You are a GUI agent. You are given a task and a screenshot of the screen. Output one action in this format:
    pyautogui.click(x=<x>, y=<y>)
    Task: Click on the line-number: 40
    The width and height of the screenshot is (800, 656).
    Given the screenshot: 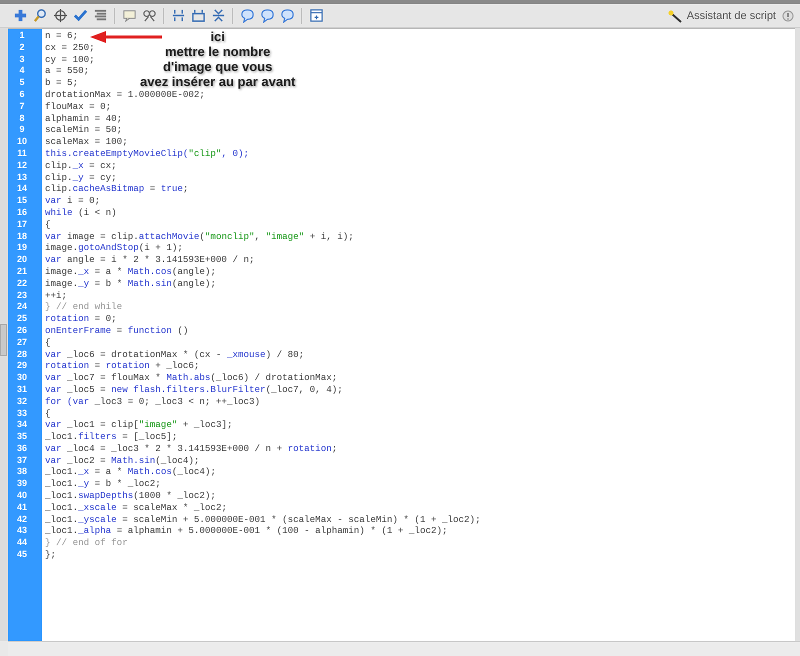 What is the action you would take?
    pyautogui.click(x=22, y=496)
    